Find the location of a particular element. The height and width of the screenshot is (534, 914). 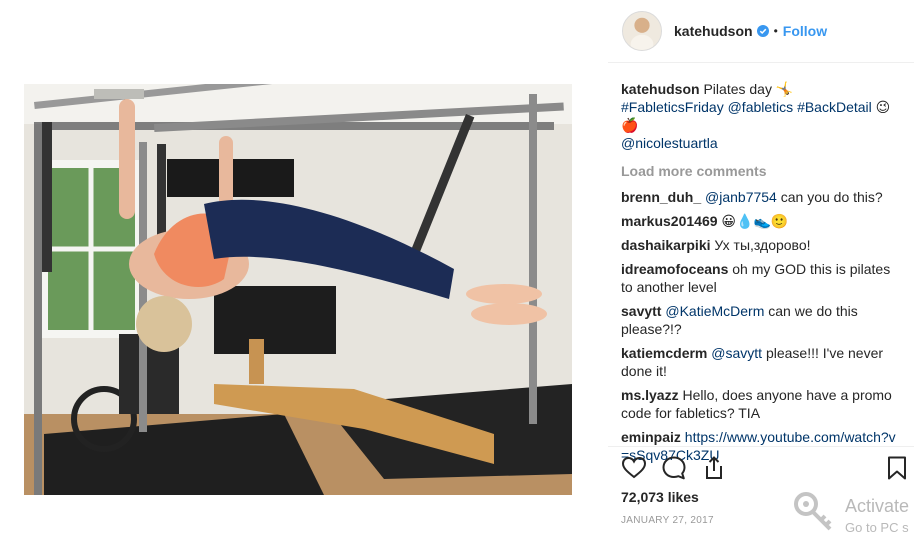

avatar is located at coordinates (642, 31).